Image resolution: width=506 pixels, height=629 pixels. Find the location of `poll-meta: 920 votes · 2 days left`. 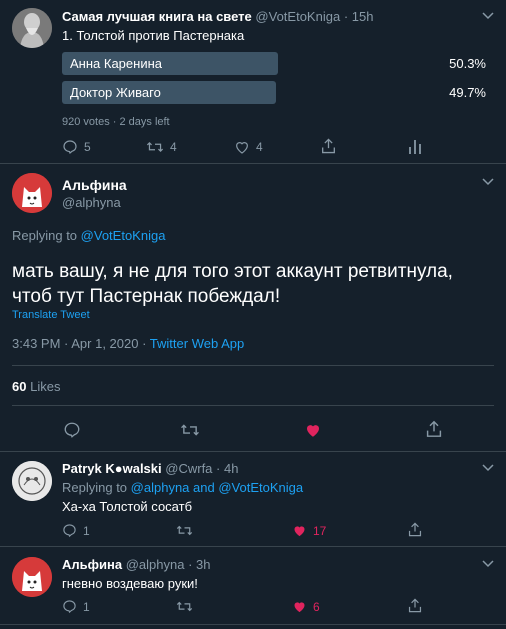

poll-meta: 920 votes · 2 days left is located at coordinates (116, 122).